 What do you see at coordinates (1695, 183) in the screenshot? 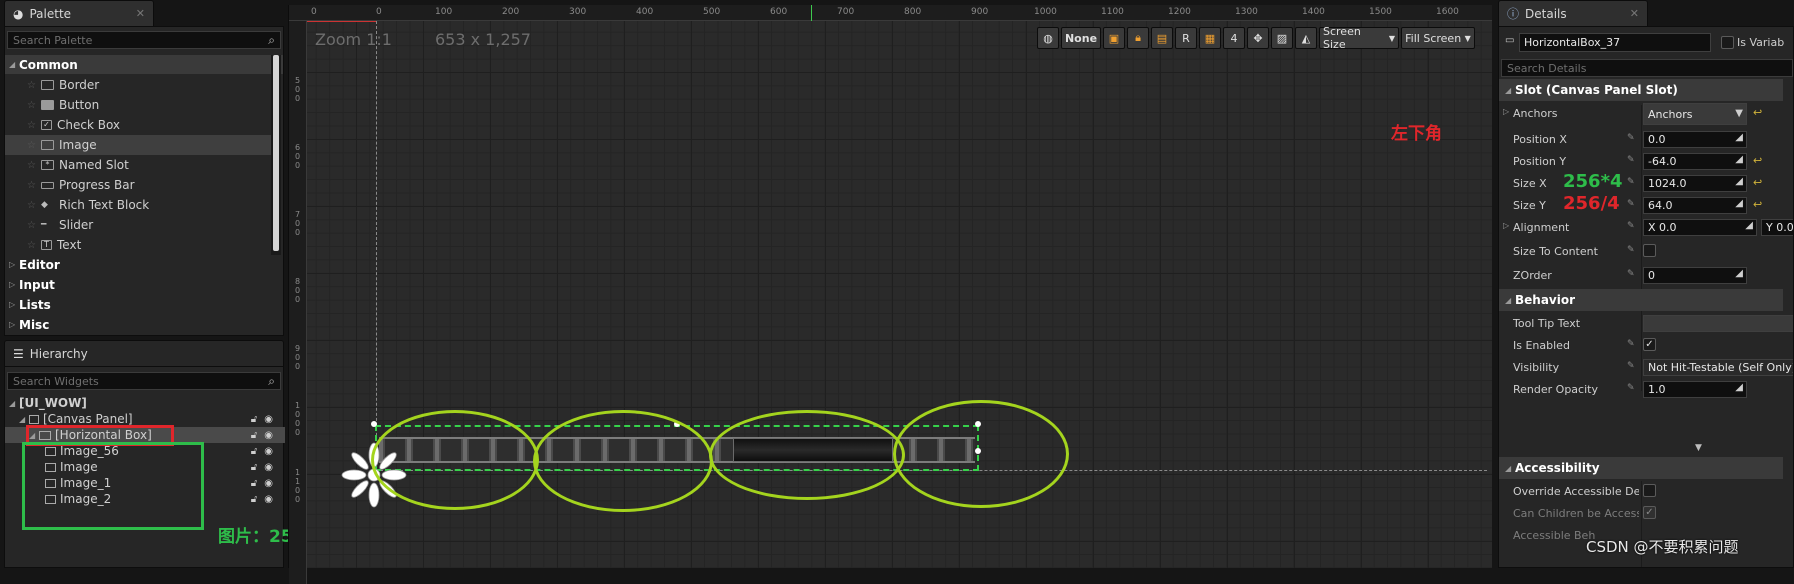
I see `size-x-input: 1024.0 ◢` at bounding box center [1695, 183].